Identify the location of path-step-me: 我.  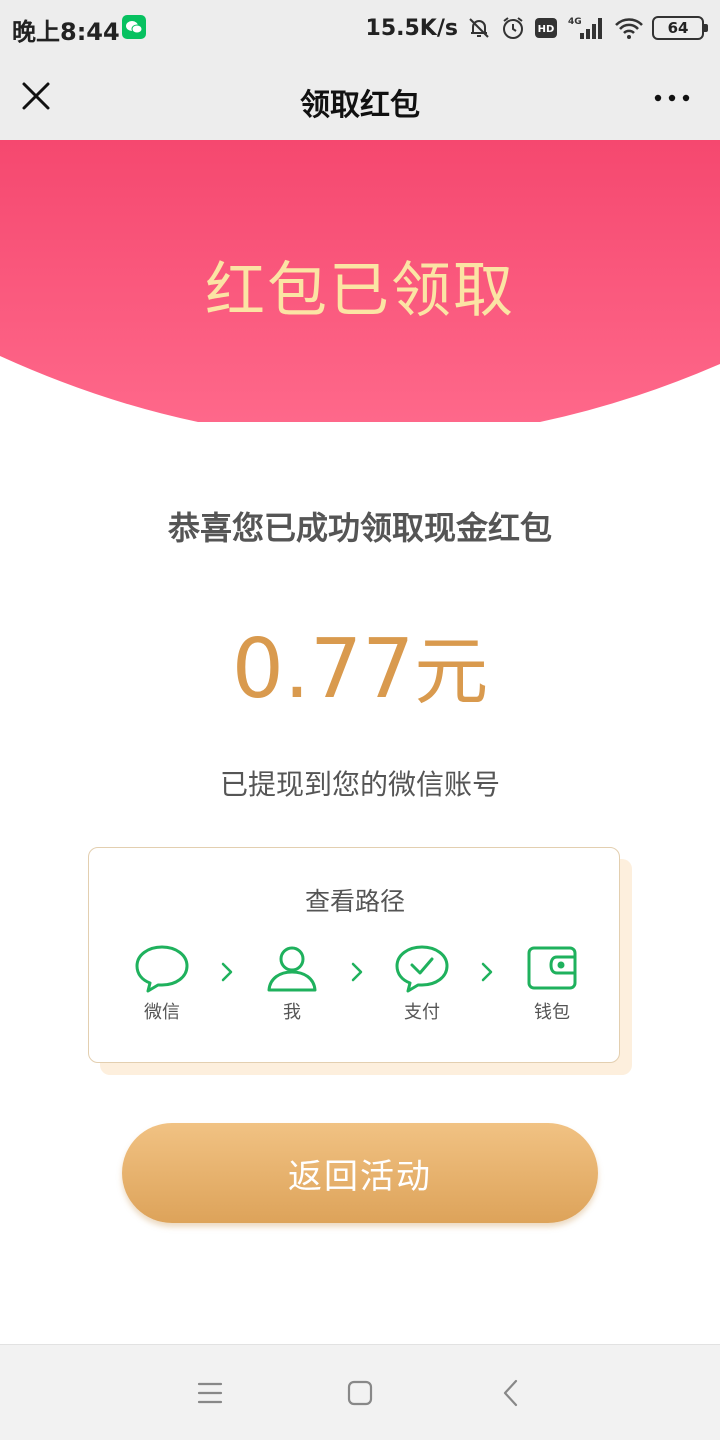
(292, 984).